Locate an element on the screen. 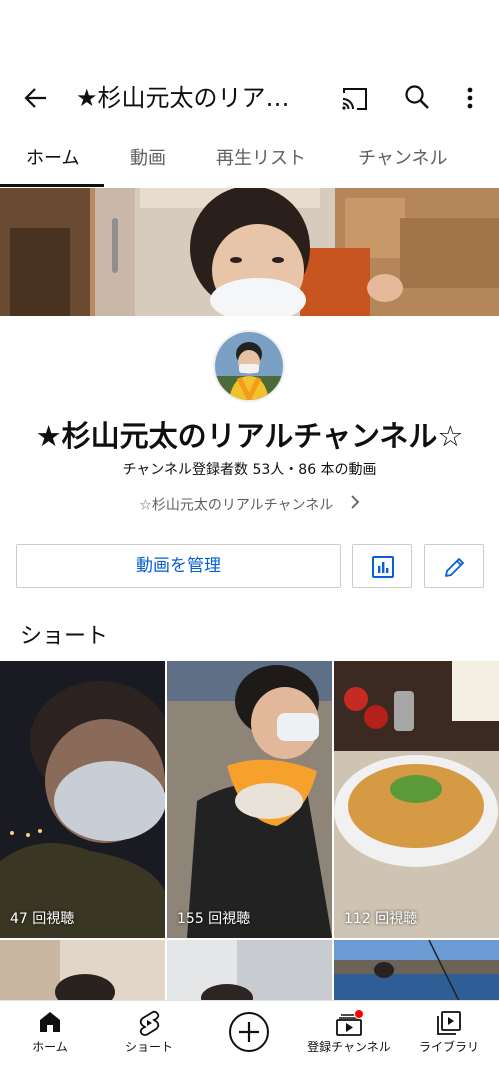 This screenshot has height=1080, width=499. short-view-count: 155 回視聴 is located at coordinates (214, 919).